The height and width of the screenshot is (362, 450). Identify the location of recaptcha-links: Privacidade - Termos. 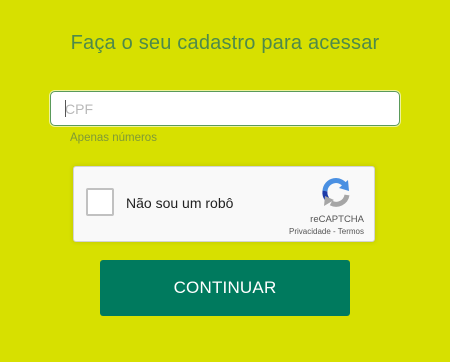
(326, 231).